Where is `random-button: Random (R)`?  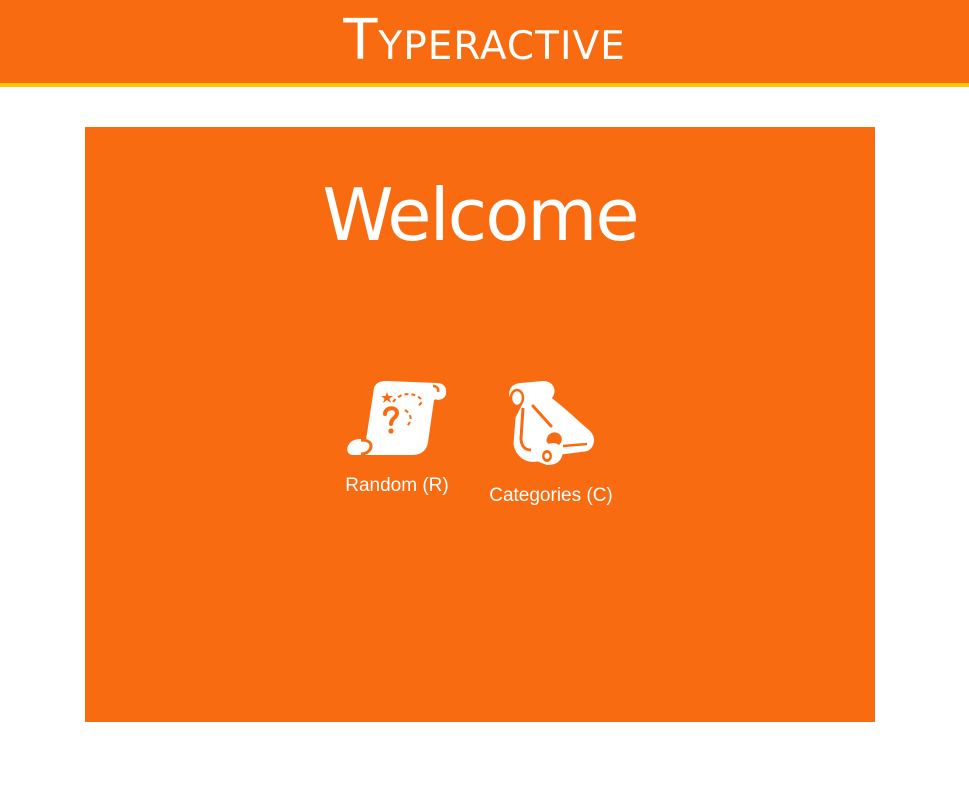 random-button: Random (R) is located at coordinates (397, 437).